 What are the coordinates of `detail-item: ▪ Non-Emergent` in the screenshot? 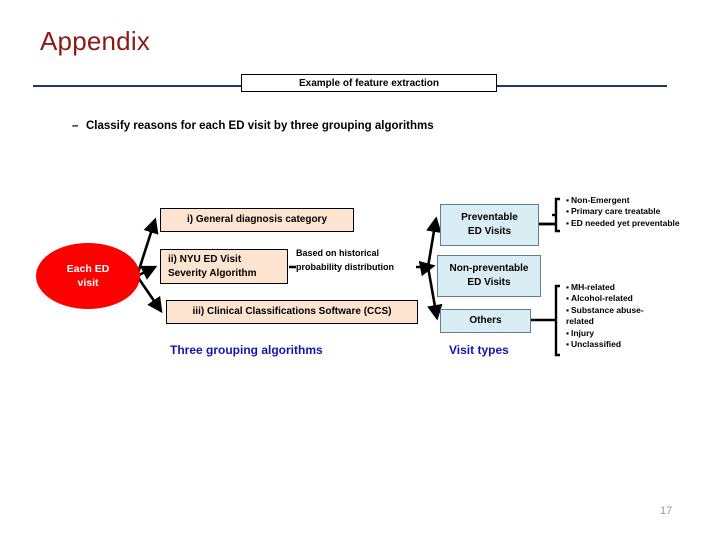 It's located at (598, 200).